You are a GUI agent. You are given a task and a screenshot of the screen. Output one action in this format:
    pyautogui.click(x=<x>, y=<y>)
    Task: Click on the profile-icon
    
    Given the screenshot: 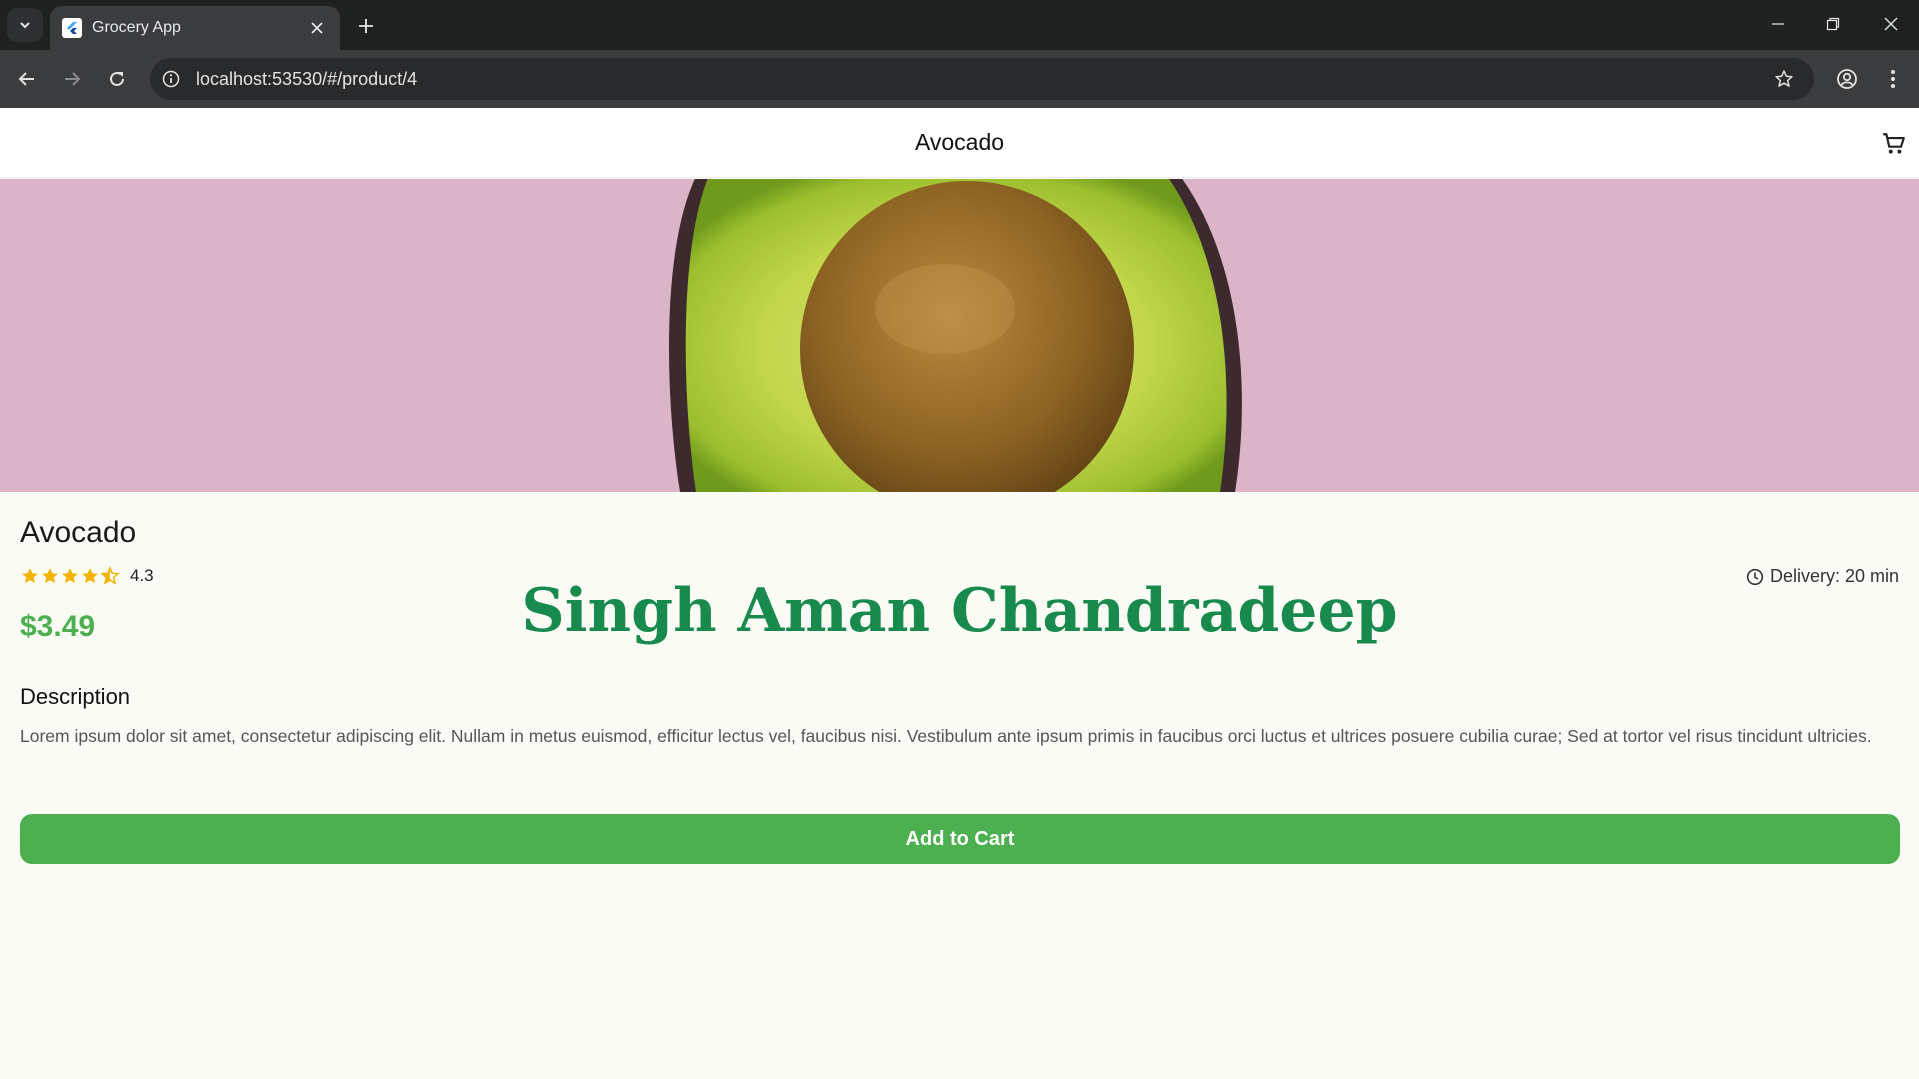 What is the action you would take?
    pyautogui.click(x=1847, y=79)
    